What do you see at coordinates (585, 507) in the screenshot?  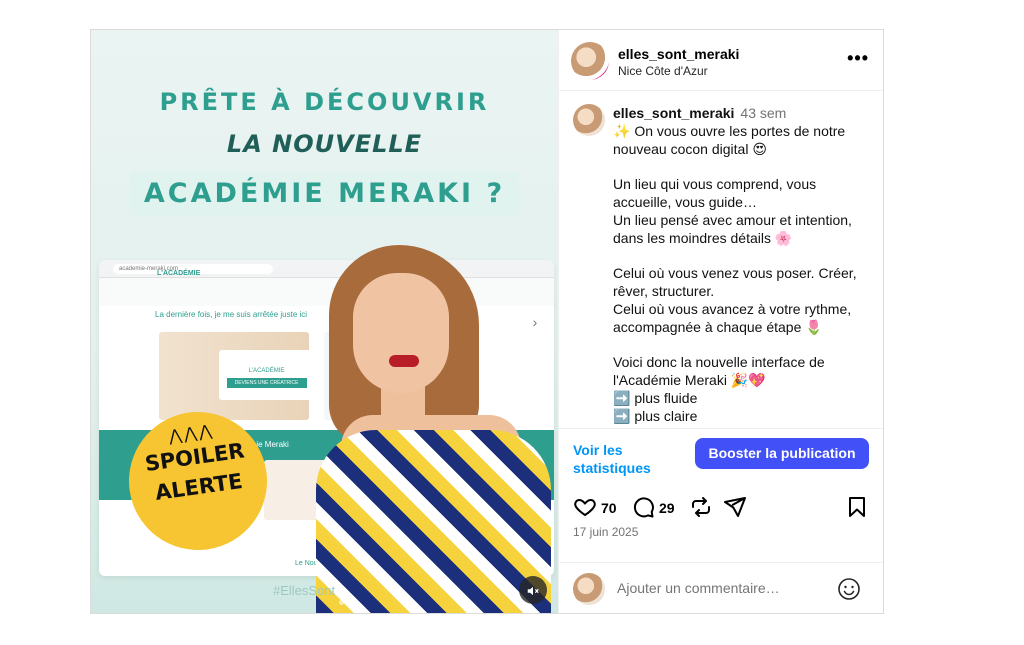 I see `heart-icon` at bounding box center [585, 507].